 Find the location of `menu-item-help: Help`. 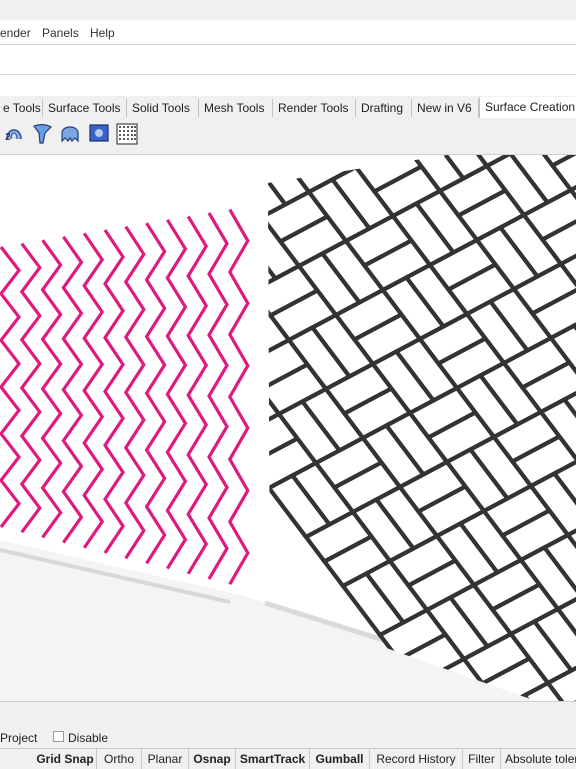

menu-item-help: Help is located at coordinates (102, 33).